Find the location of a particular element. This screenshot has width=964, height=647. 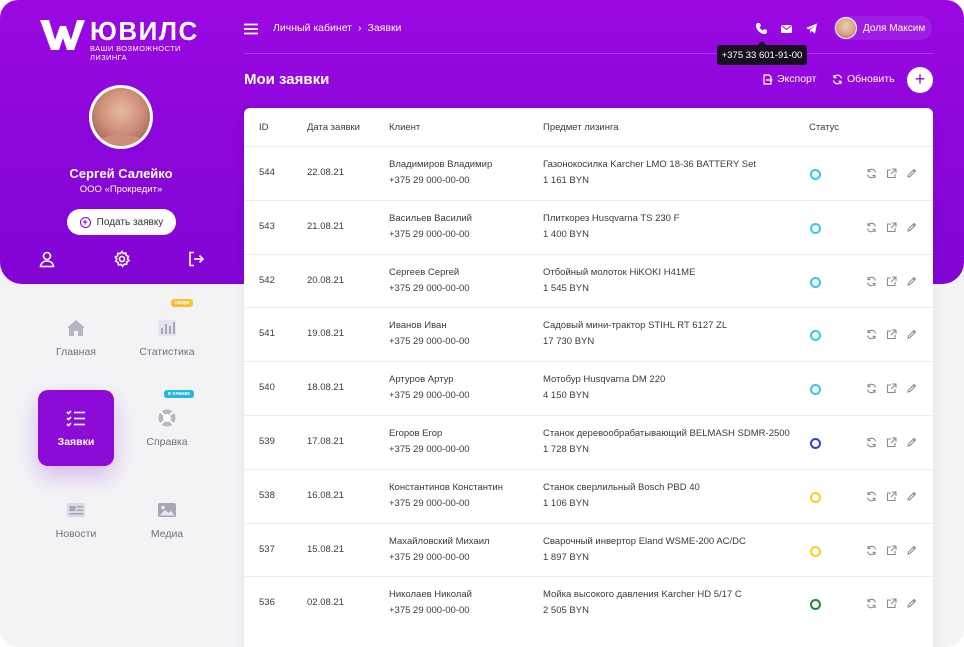

telegram-icon is located at coordinates (811, 28).